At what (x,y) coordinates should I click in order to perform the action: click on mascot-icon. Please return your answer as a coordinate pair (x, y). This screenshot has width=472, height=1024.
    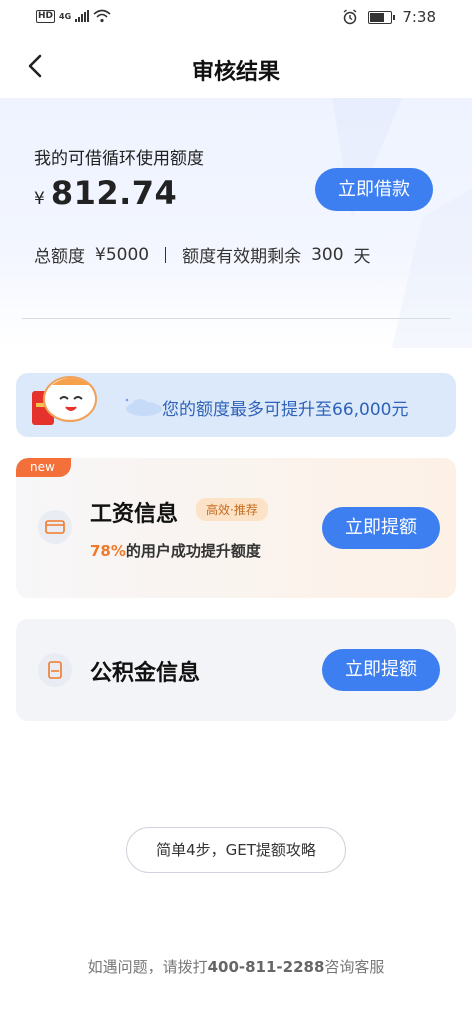
    Looking at the image, I should click on (64, 400).